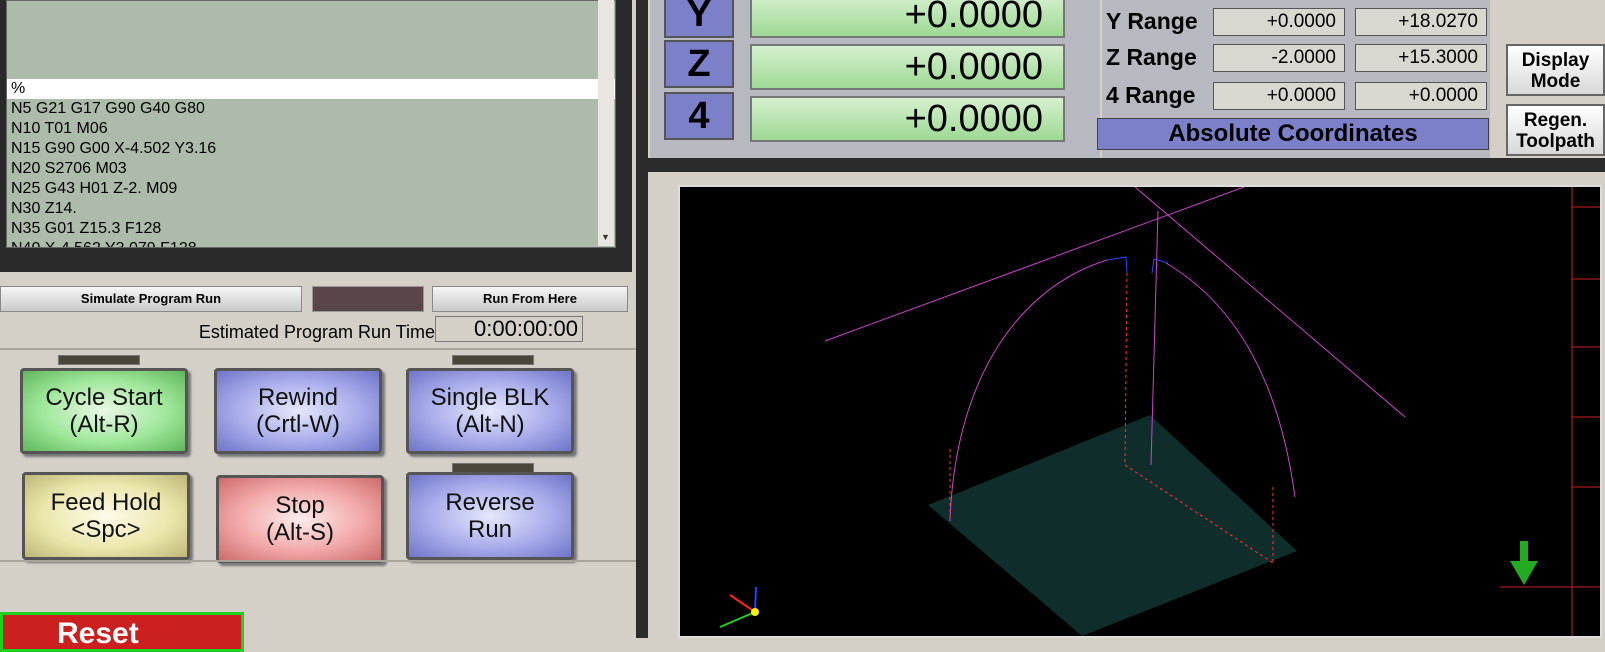 Image resolution: width=1605 pixels, height=652 pixels. I want to click on cycle-start-button: Cycle Start (Alt-R), so click(104, 411).